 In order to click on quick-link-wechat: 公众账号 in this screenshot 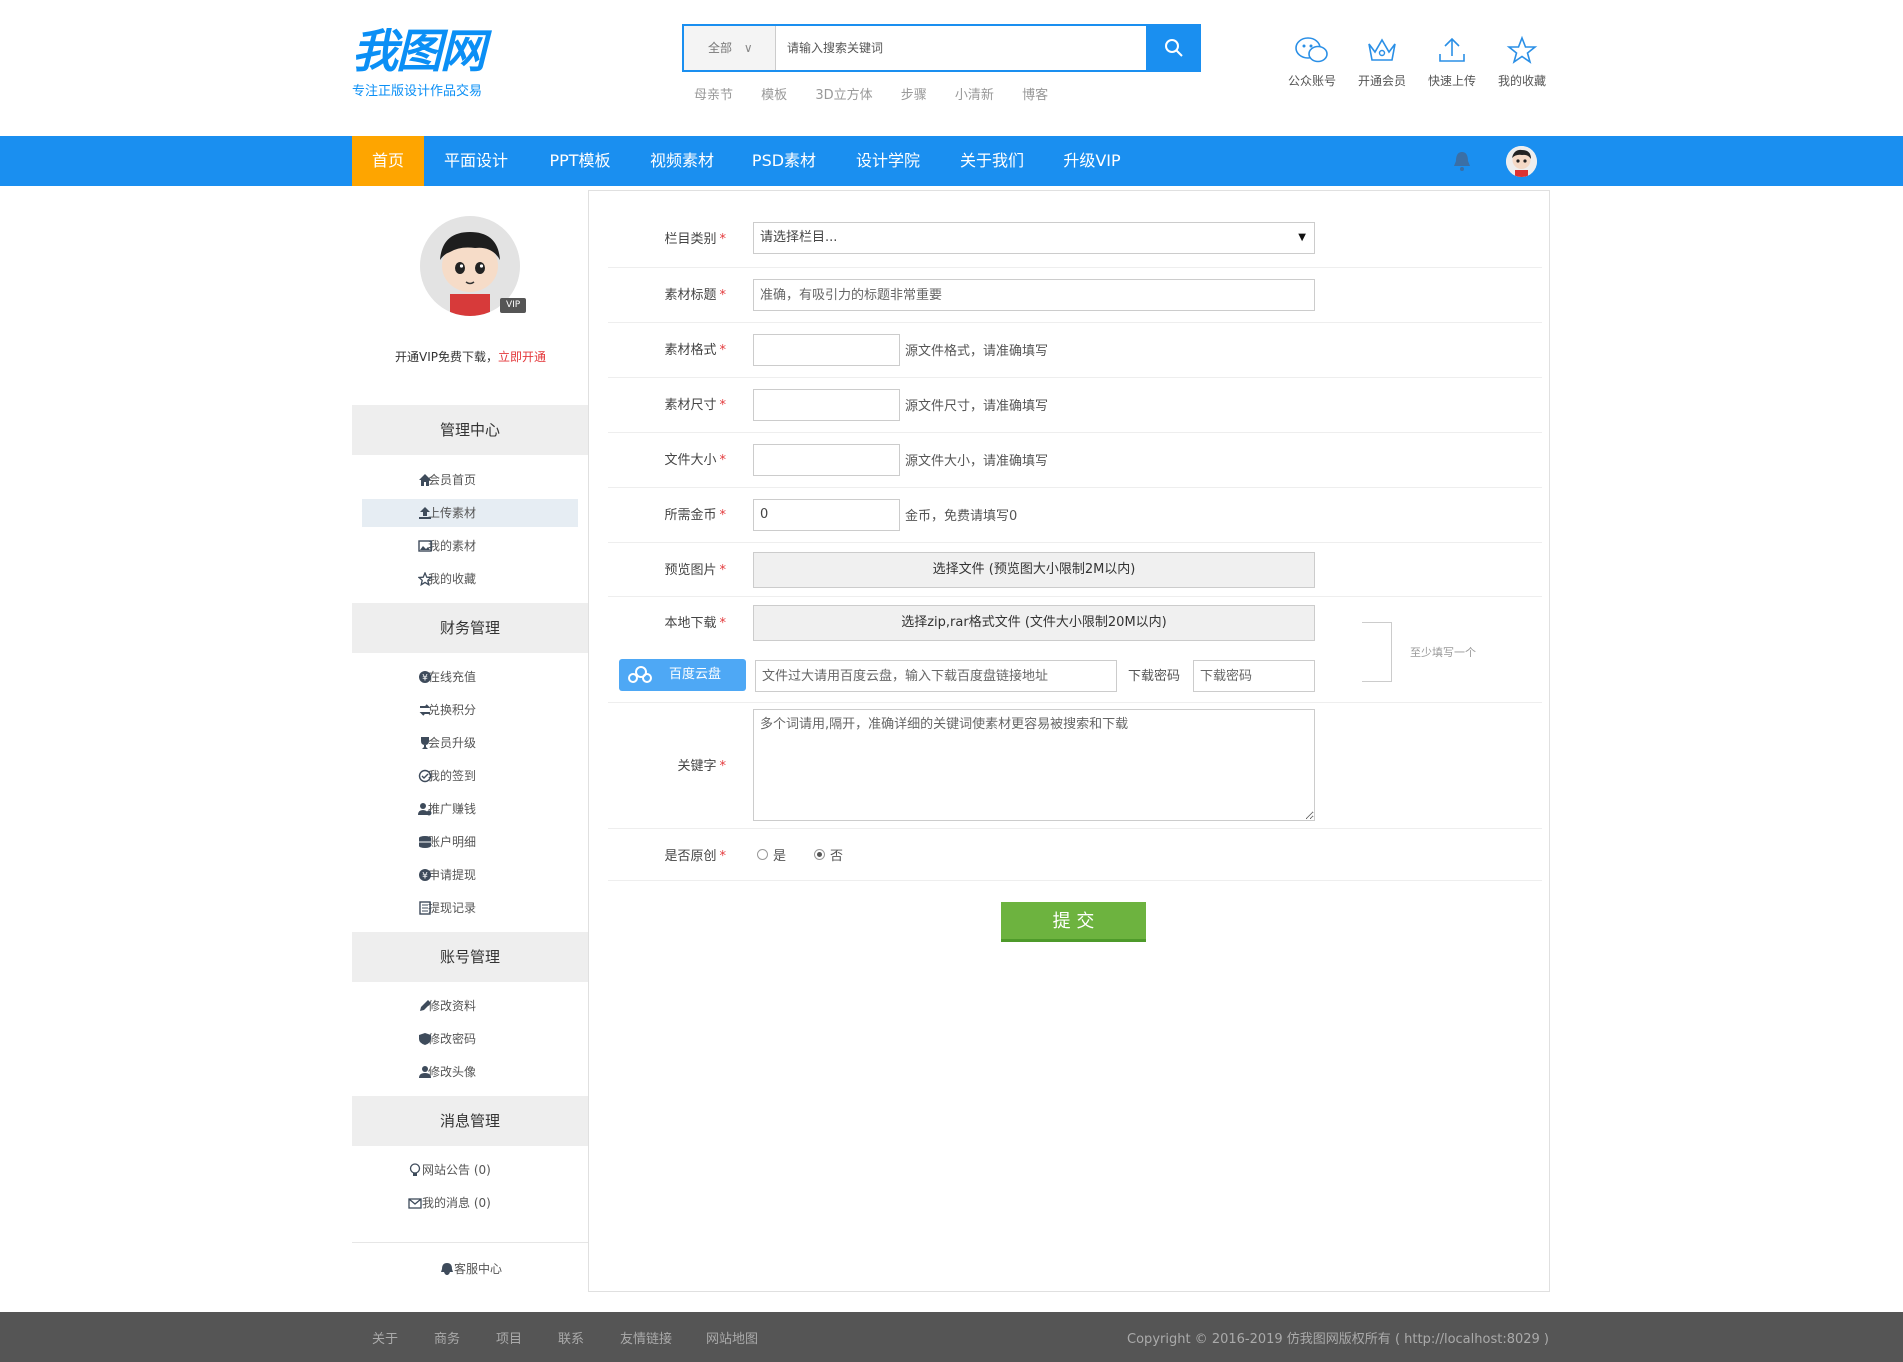, I will do `click(1312, 61)`.